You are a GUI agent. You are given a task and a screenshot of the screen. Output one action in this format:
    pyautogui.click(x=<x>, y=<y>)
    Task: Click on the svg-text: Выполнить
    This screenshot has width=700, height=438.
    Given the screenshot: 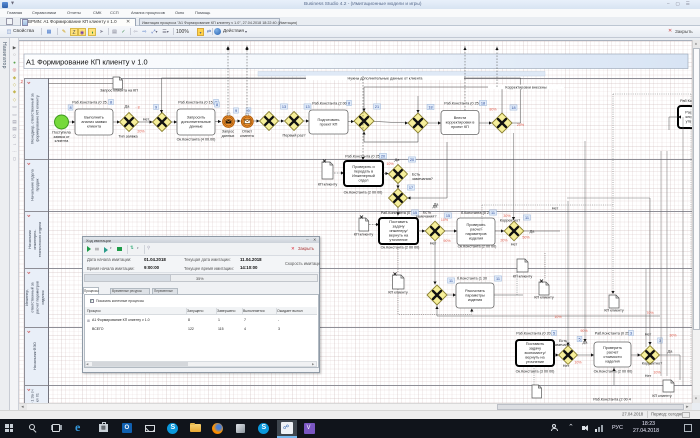 What is the action you would take?
    pyautogui.click(x=94, y=118)
    